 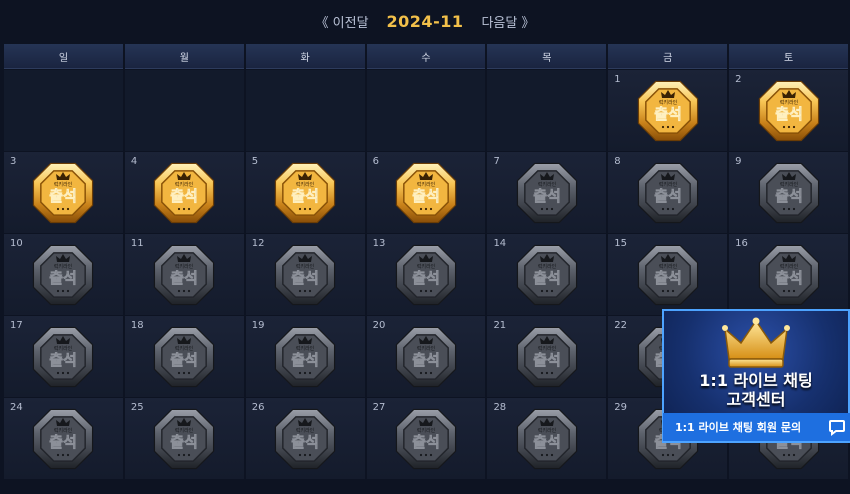 What do you see at coordinates (621, 243) in the screenshot?
I see `day-number: 15` at bounding box center [621, 243].